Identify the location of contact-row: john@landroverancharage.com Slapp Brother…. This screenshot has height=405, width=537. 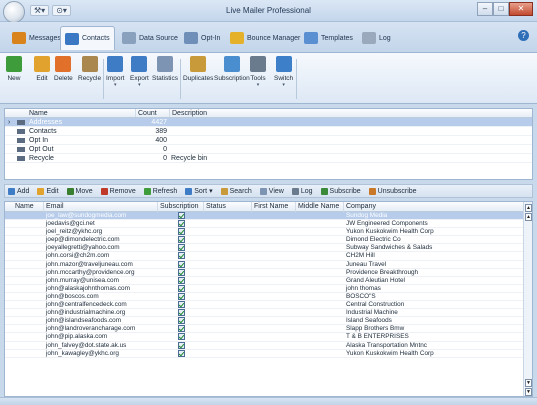
(268, 329).